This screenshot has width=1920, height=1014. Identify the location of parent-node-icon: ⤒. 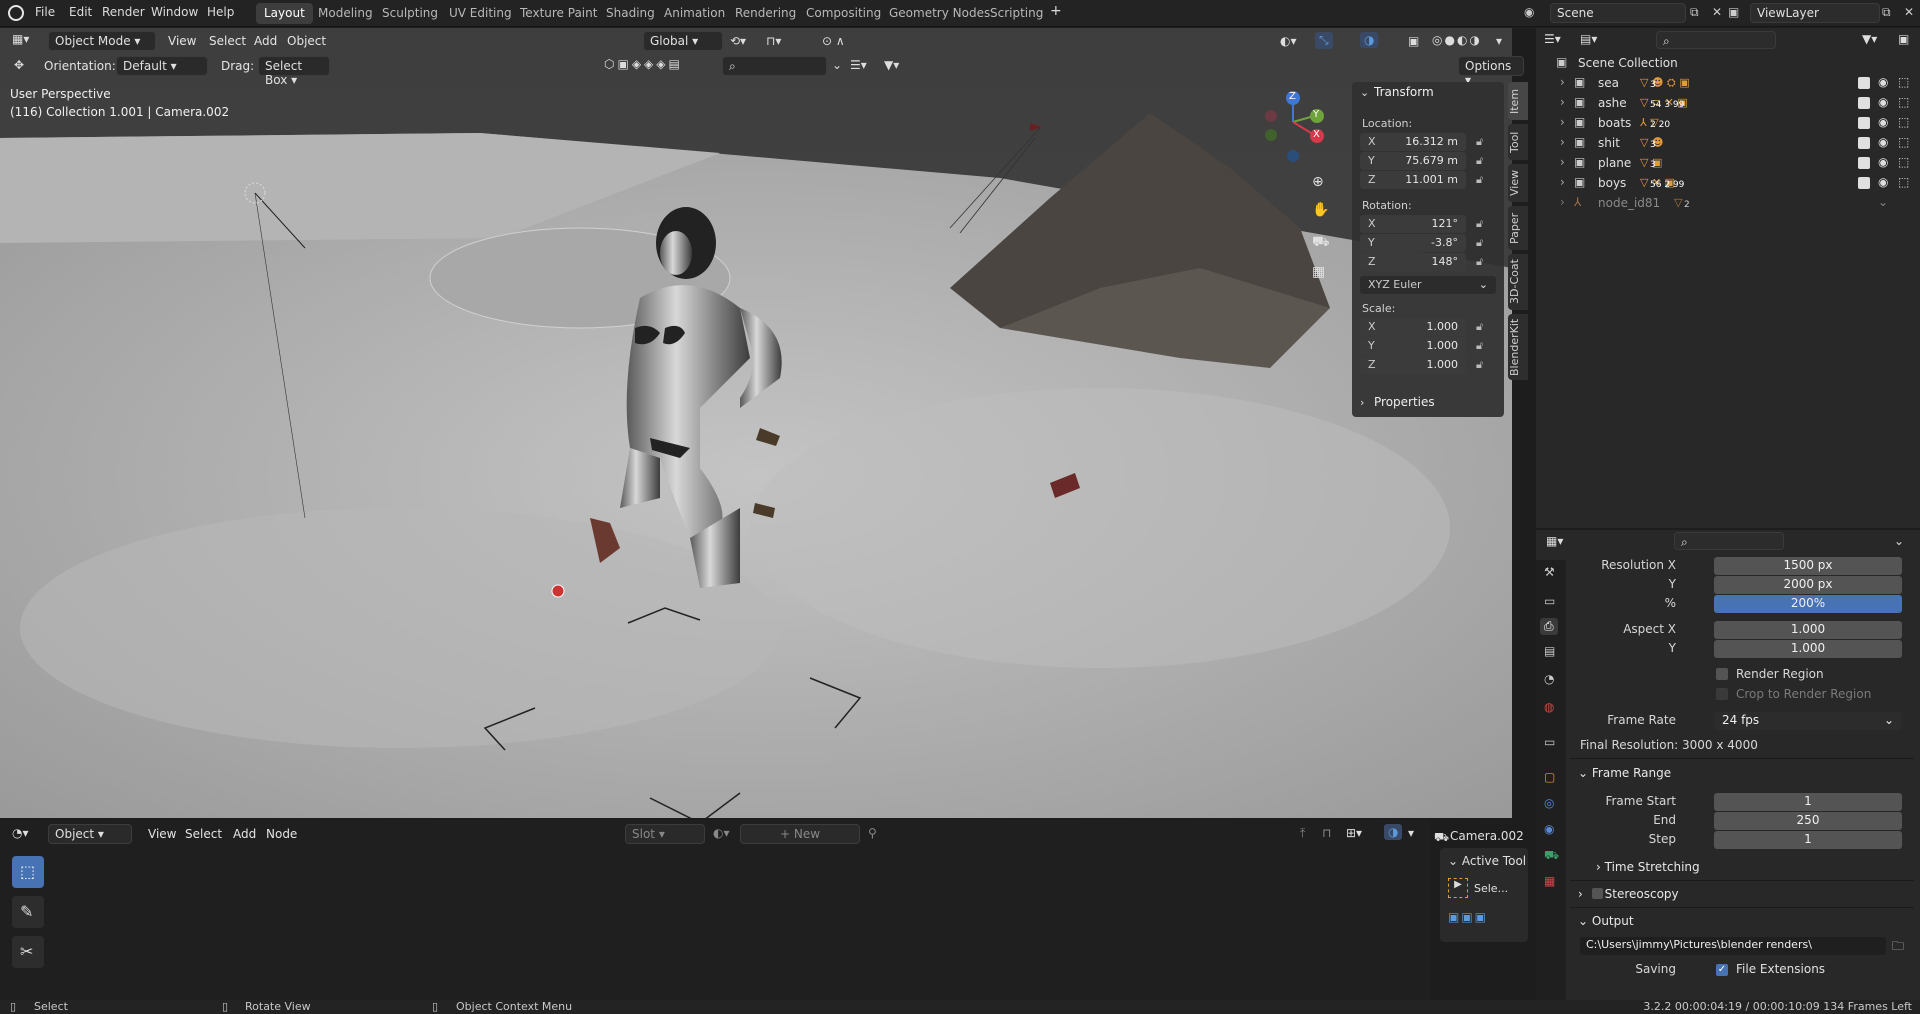
(1302, 833).